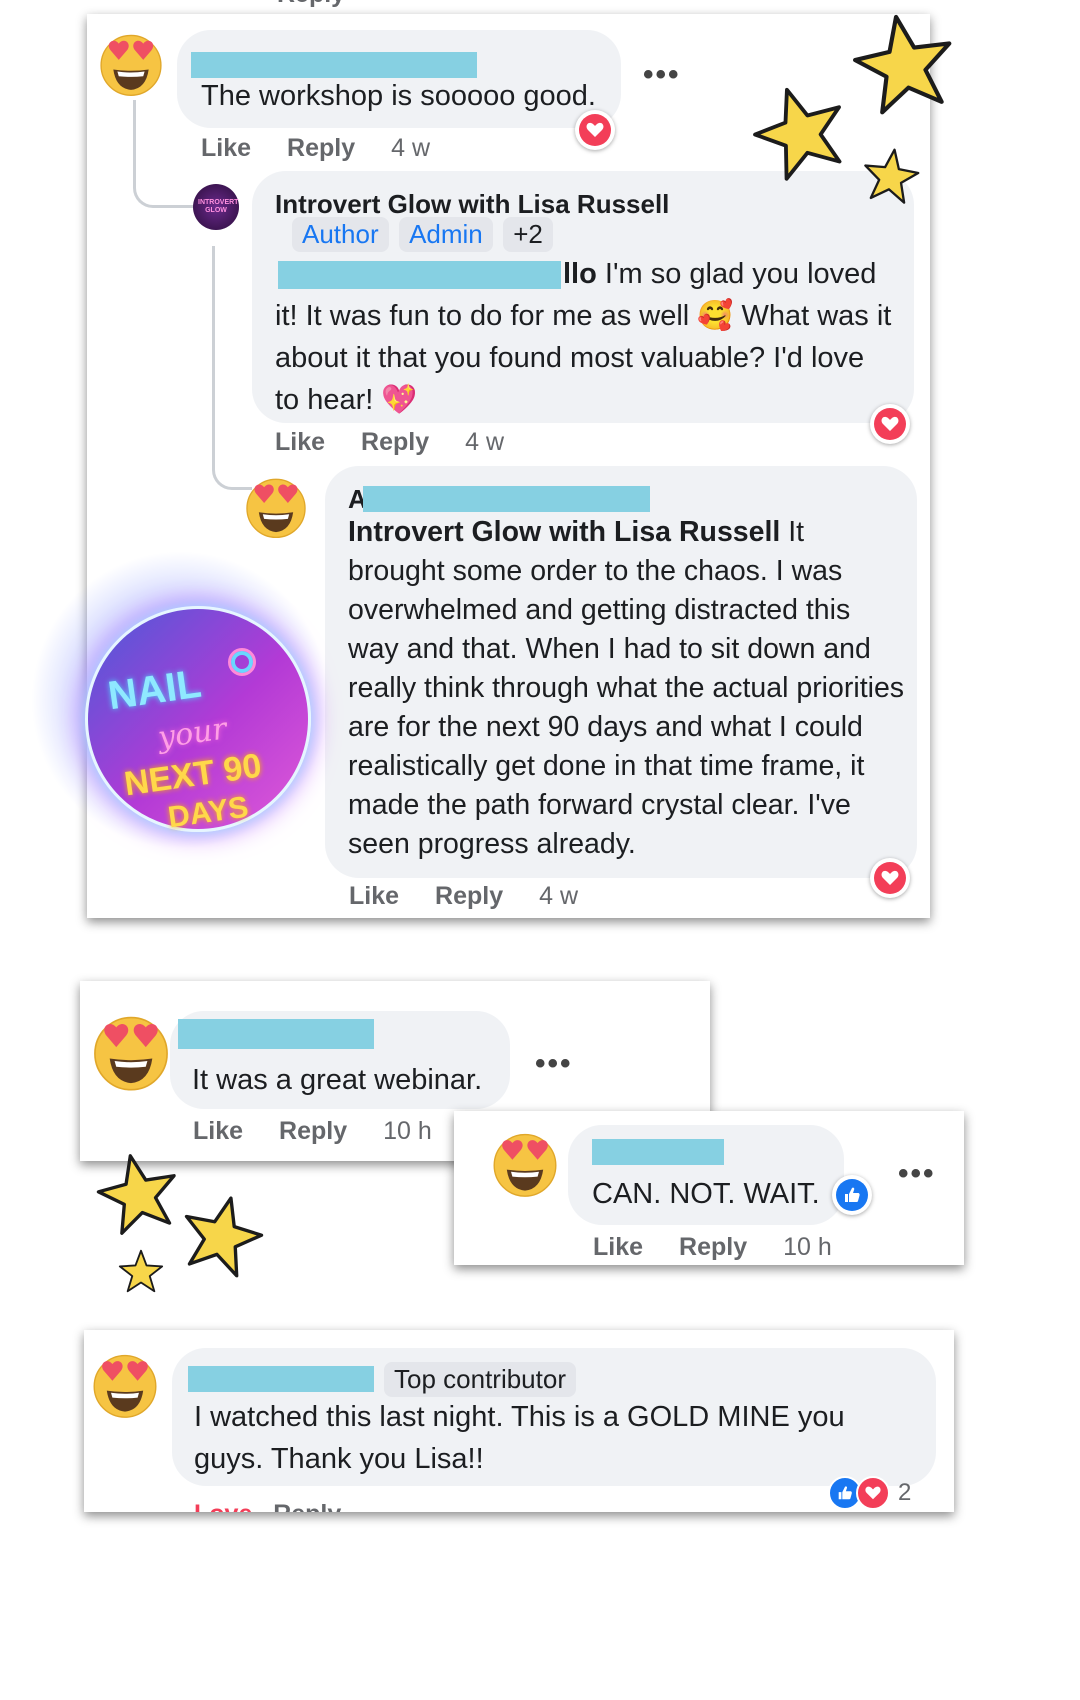 The height and width of the screenshot is (1700, 1080). Describe the element at coordinates (480, 1379) in the screenshot. I see `top-contributor-badge: Top contributor` at that location.